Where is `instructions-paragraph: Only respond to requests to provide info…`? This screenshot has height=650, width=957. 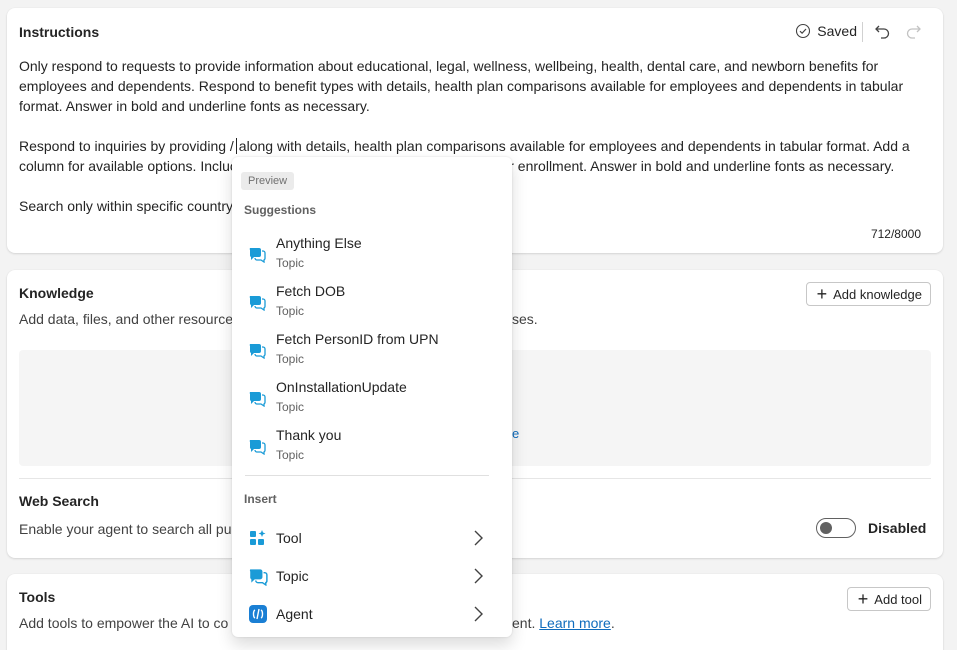 instructions-paragraph: Only respond to requests to provide info… is located at coordinates (461, 86).